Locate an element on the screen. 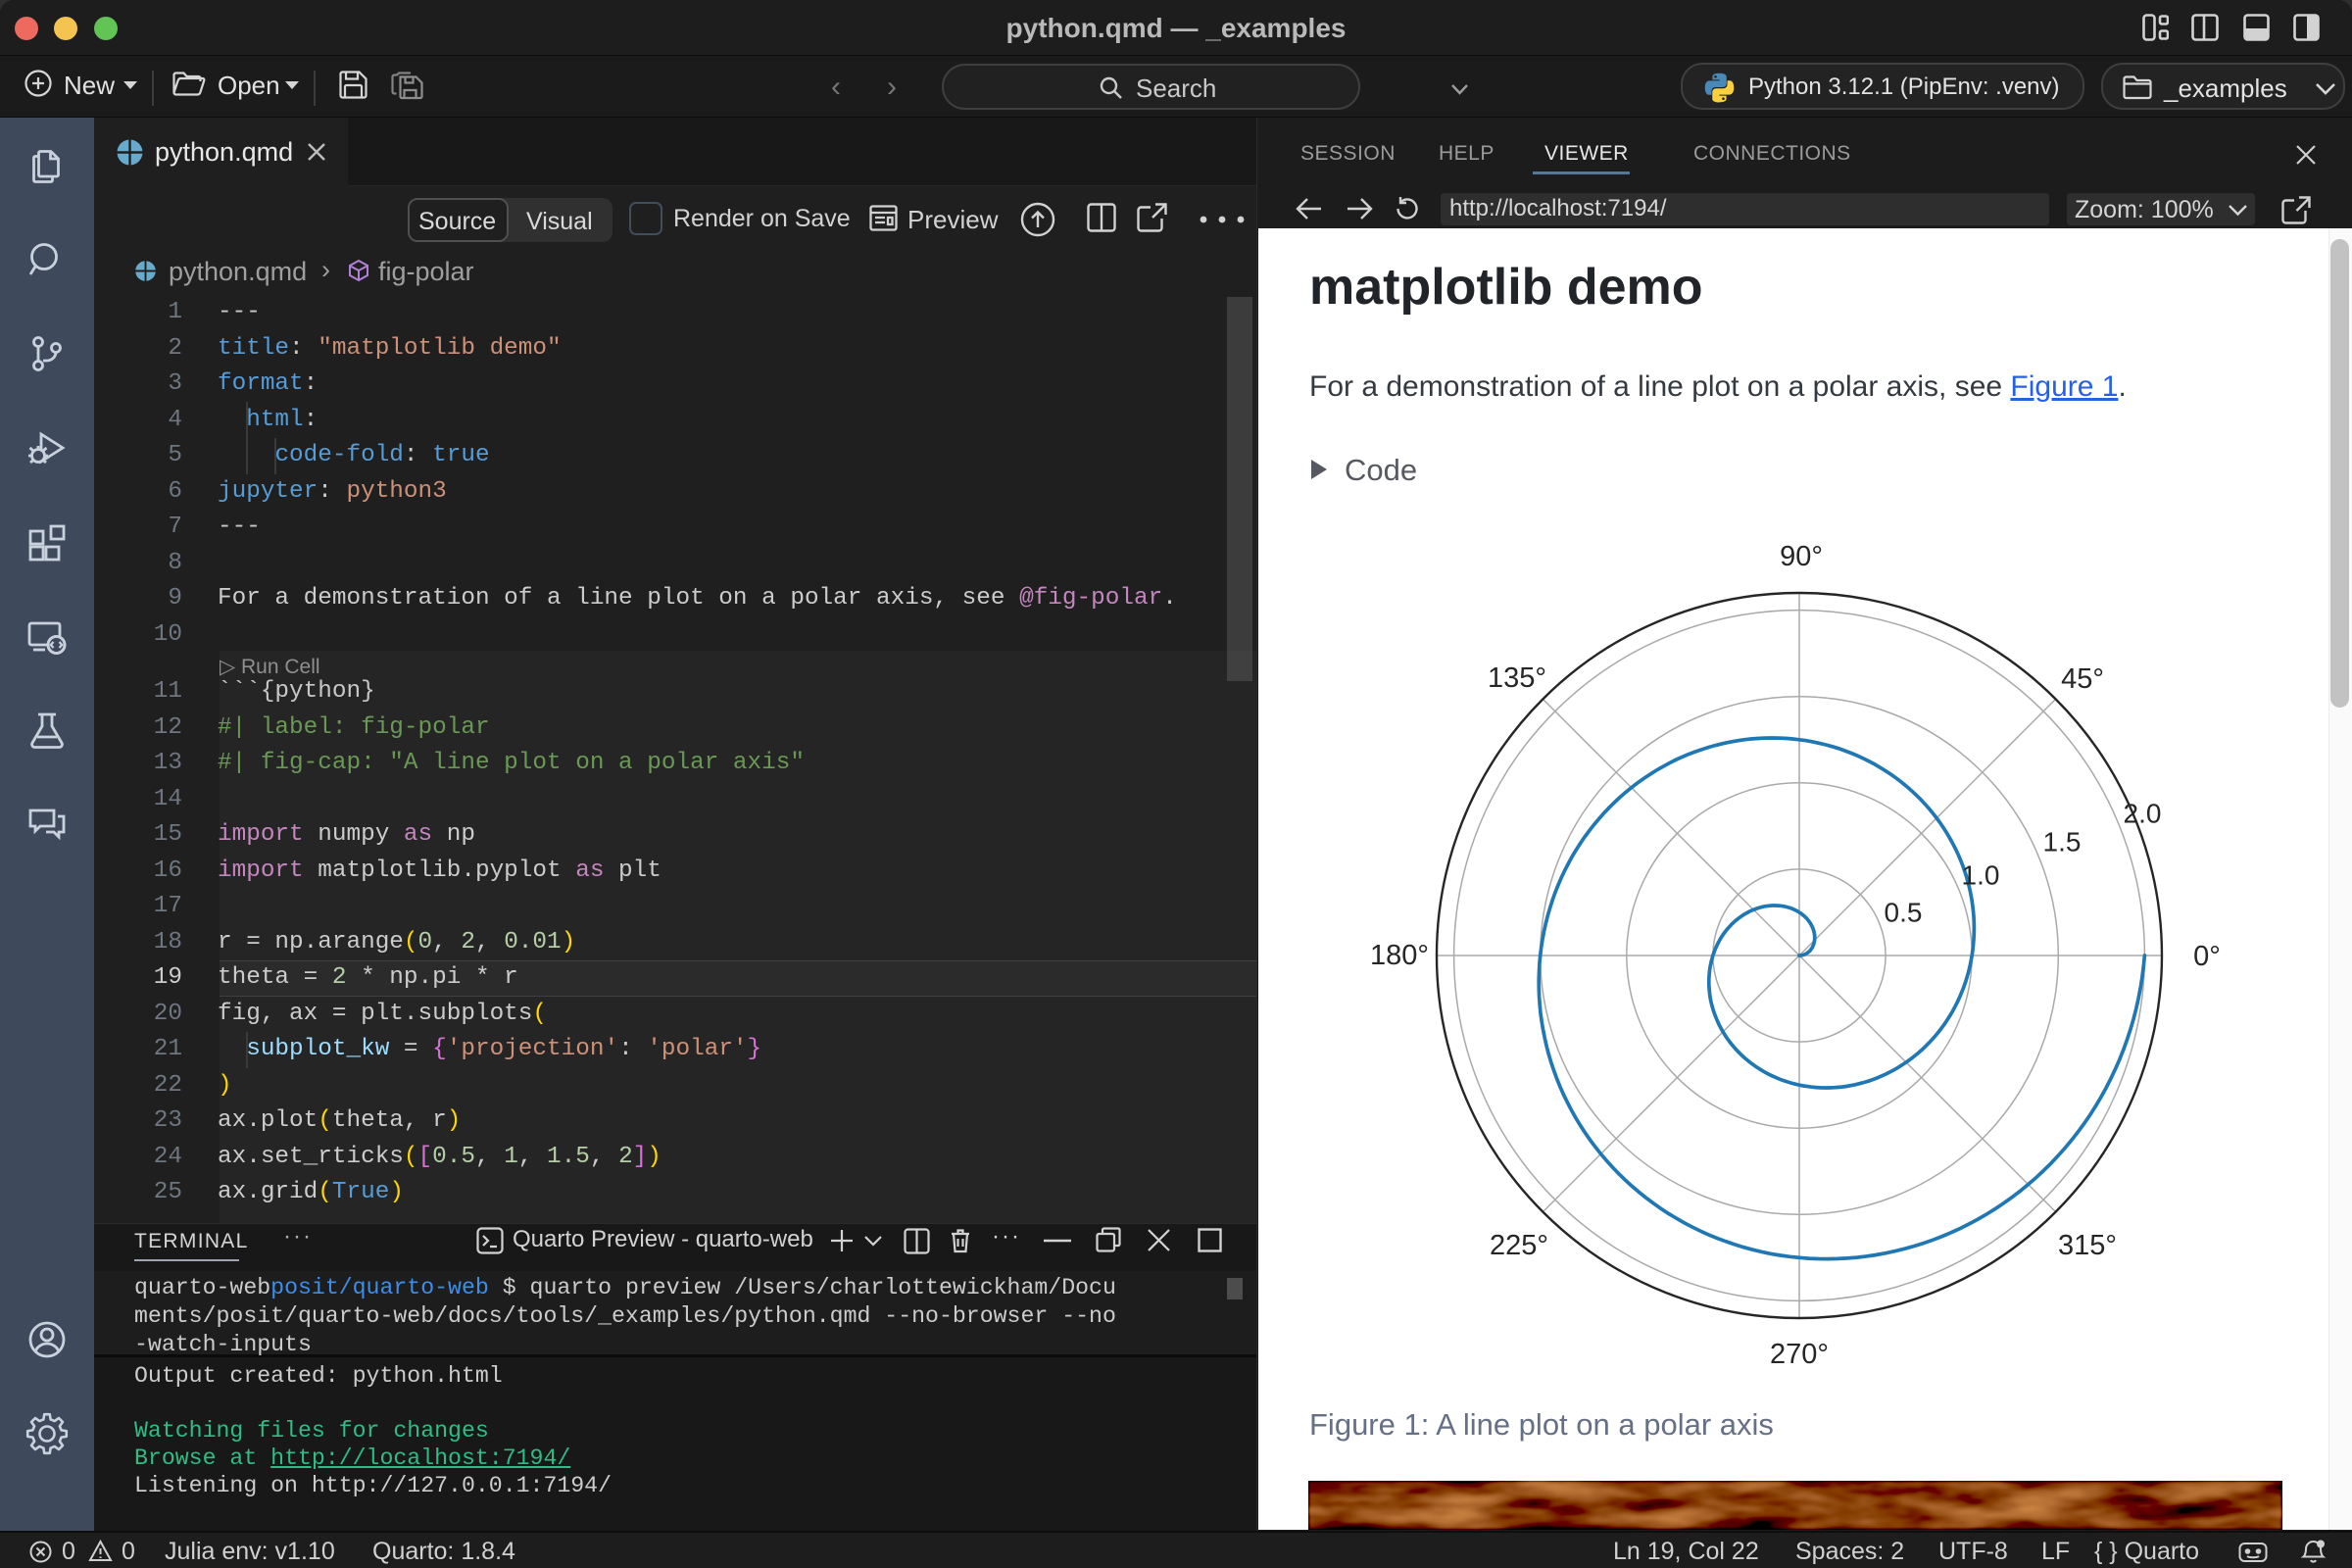  svg-text: 315° is located at coordinates (2087, 1245).